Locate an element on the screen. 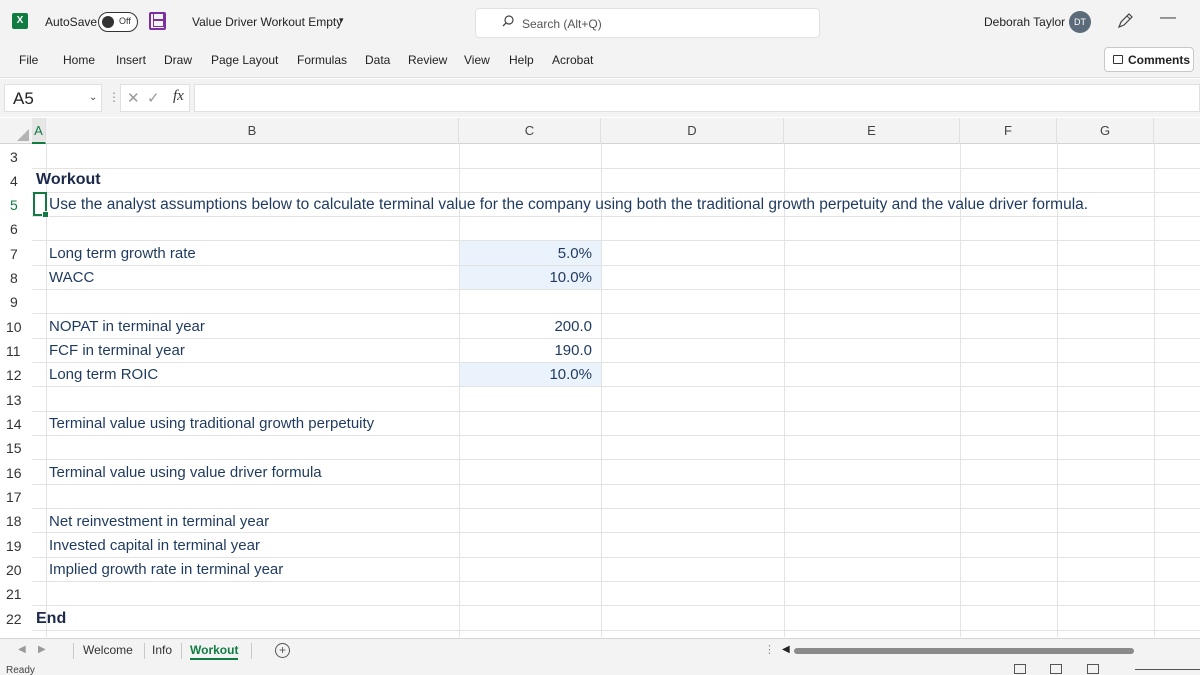  horizontal-scrollbar is located at coordinates (964, 651).